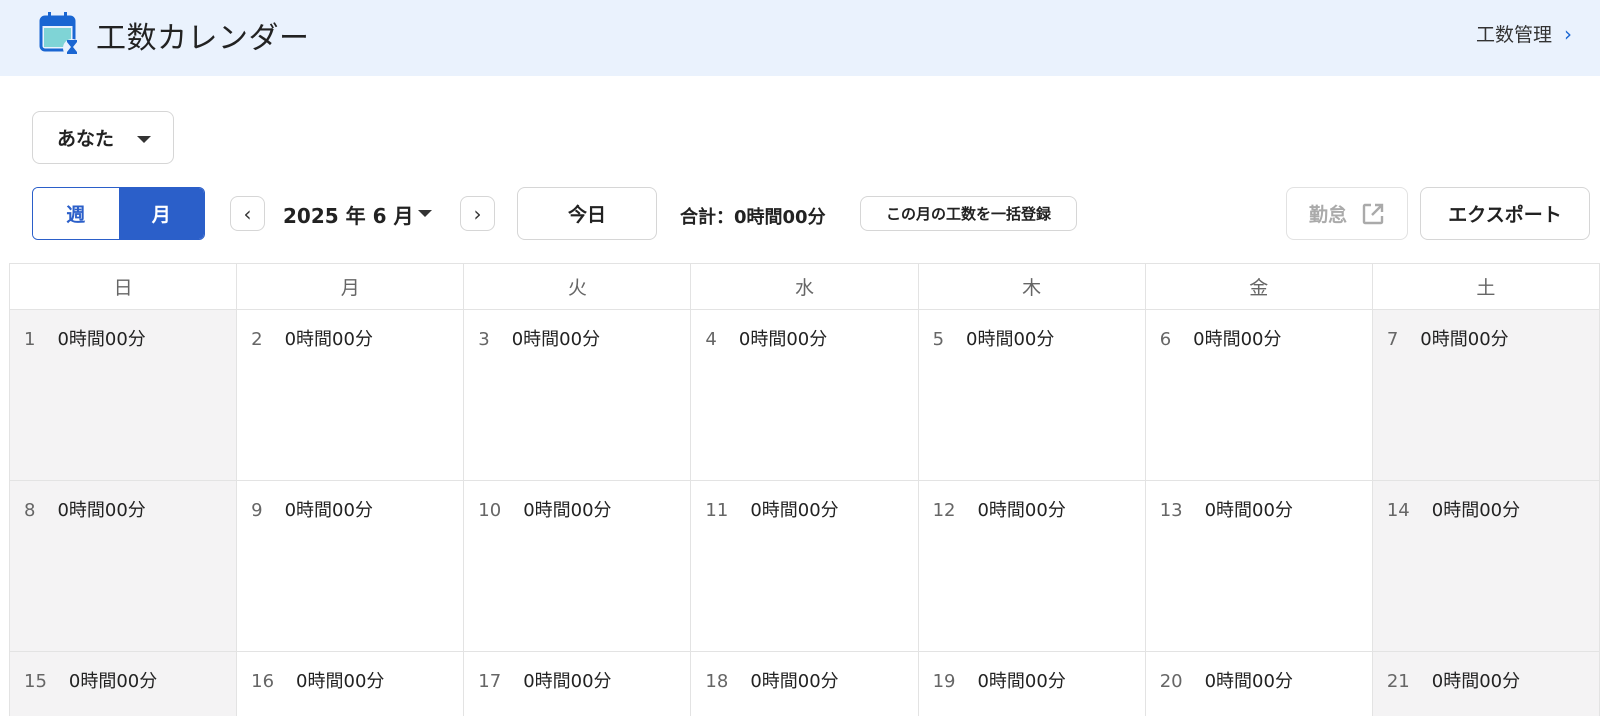 The width and height of the screenshot is (1600, 716). I want to click on day-number: 15, so click(35, 681).